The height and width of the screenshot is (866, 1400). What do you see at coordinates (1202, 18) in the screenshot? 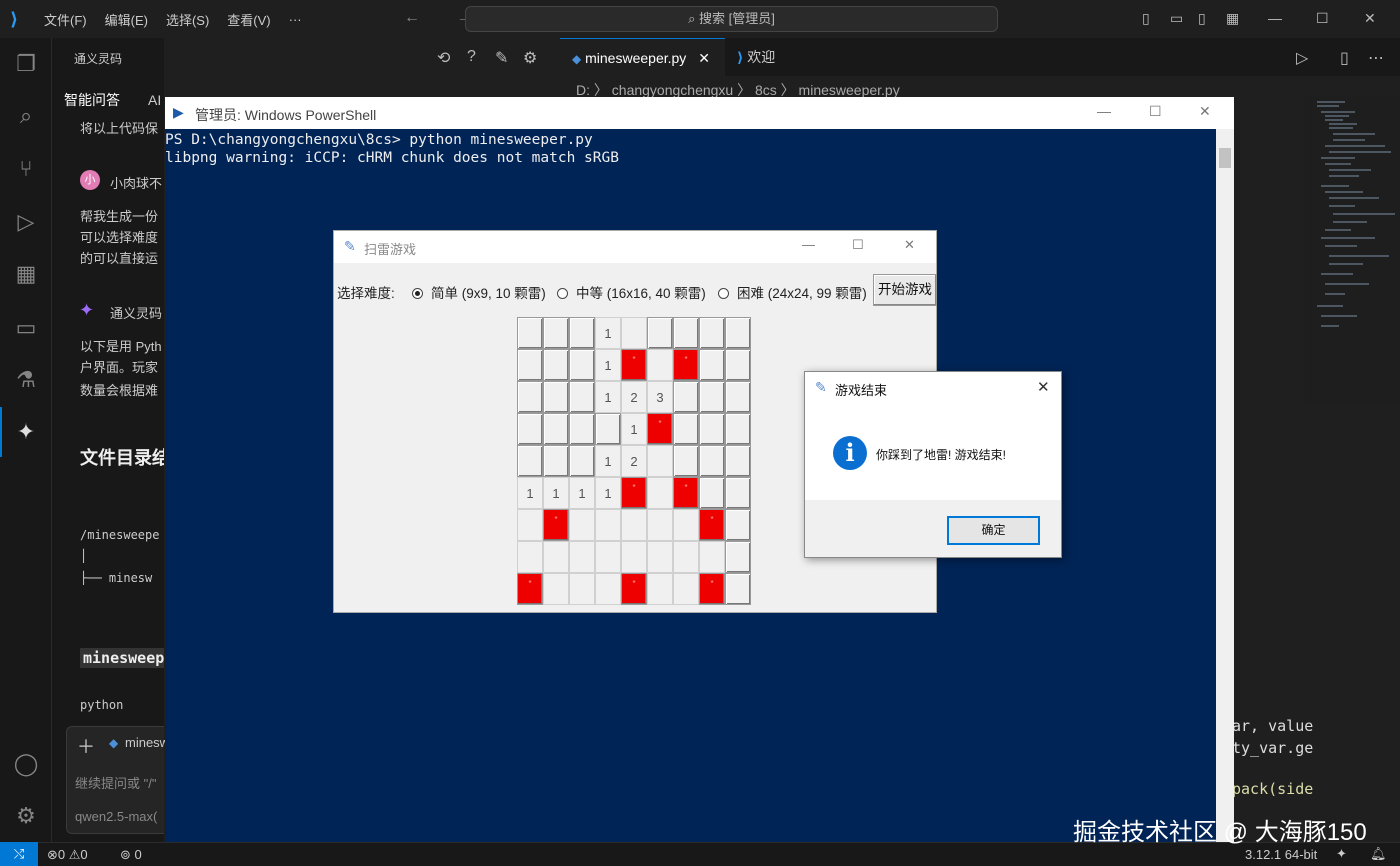
I see `toggle-secondary-icon: ▯` at bounding box center [1202, 18].